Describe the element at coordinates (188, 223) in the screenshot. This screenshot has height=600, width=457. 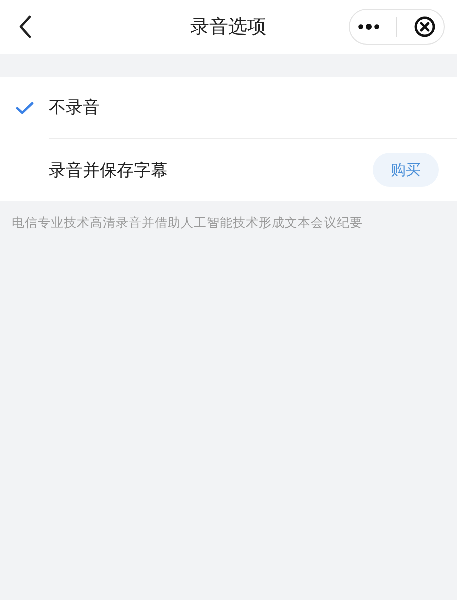
I see `description-text: 电信专业技术高清录音并借助人工智能技术形成文本会议纪要` at that location.